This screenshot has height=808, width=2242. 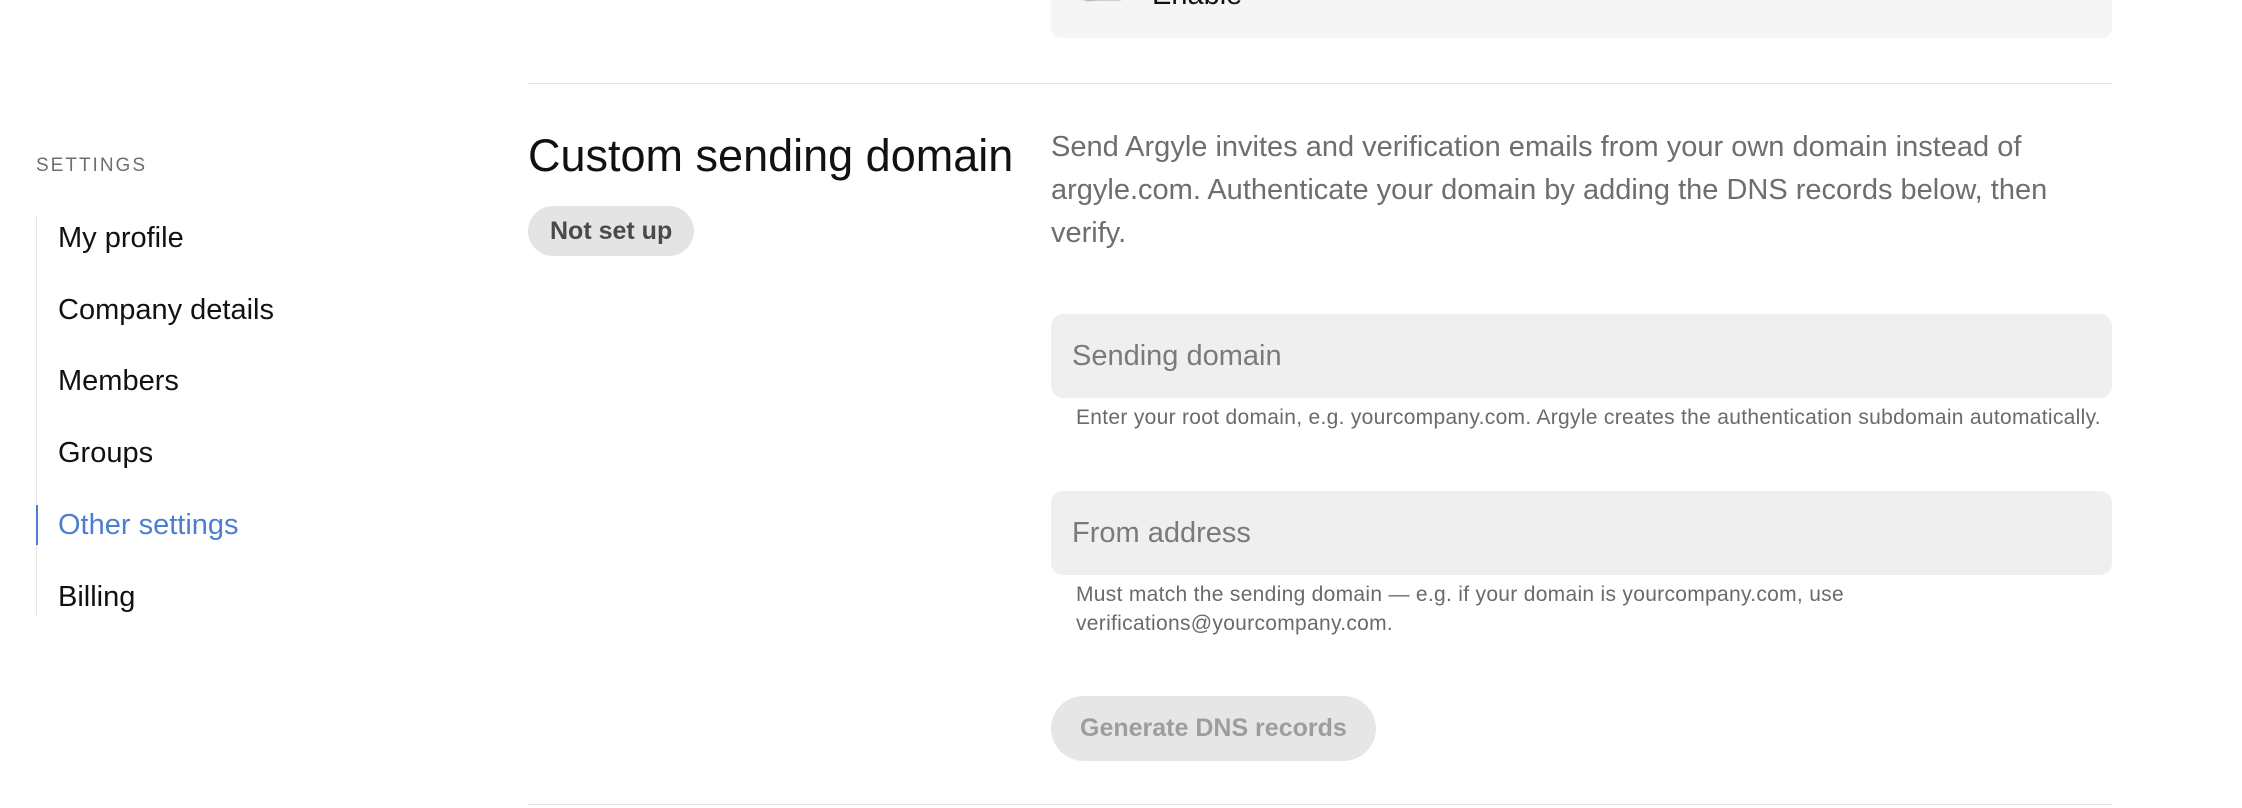 I want to click on section-divider-bottom, so click(x=1320, y=804).